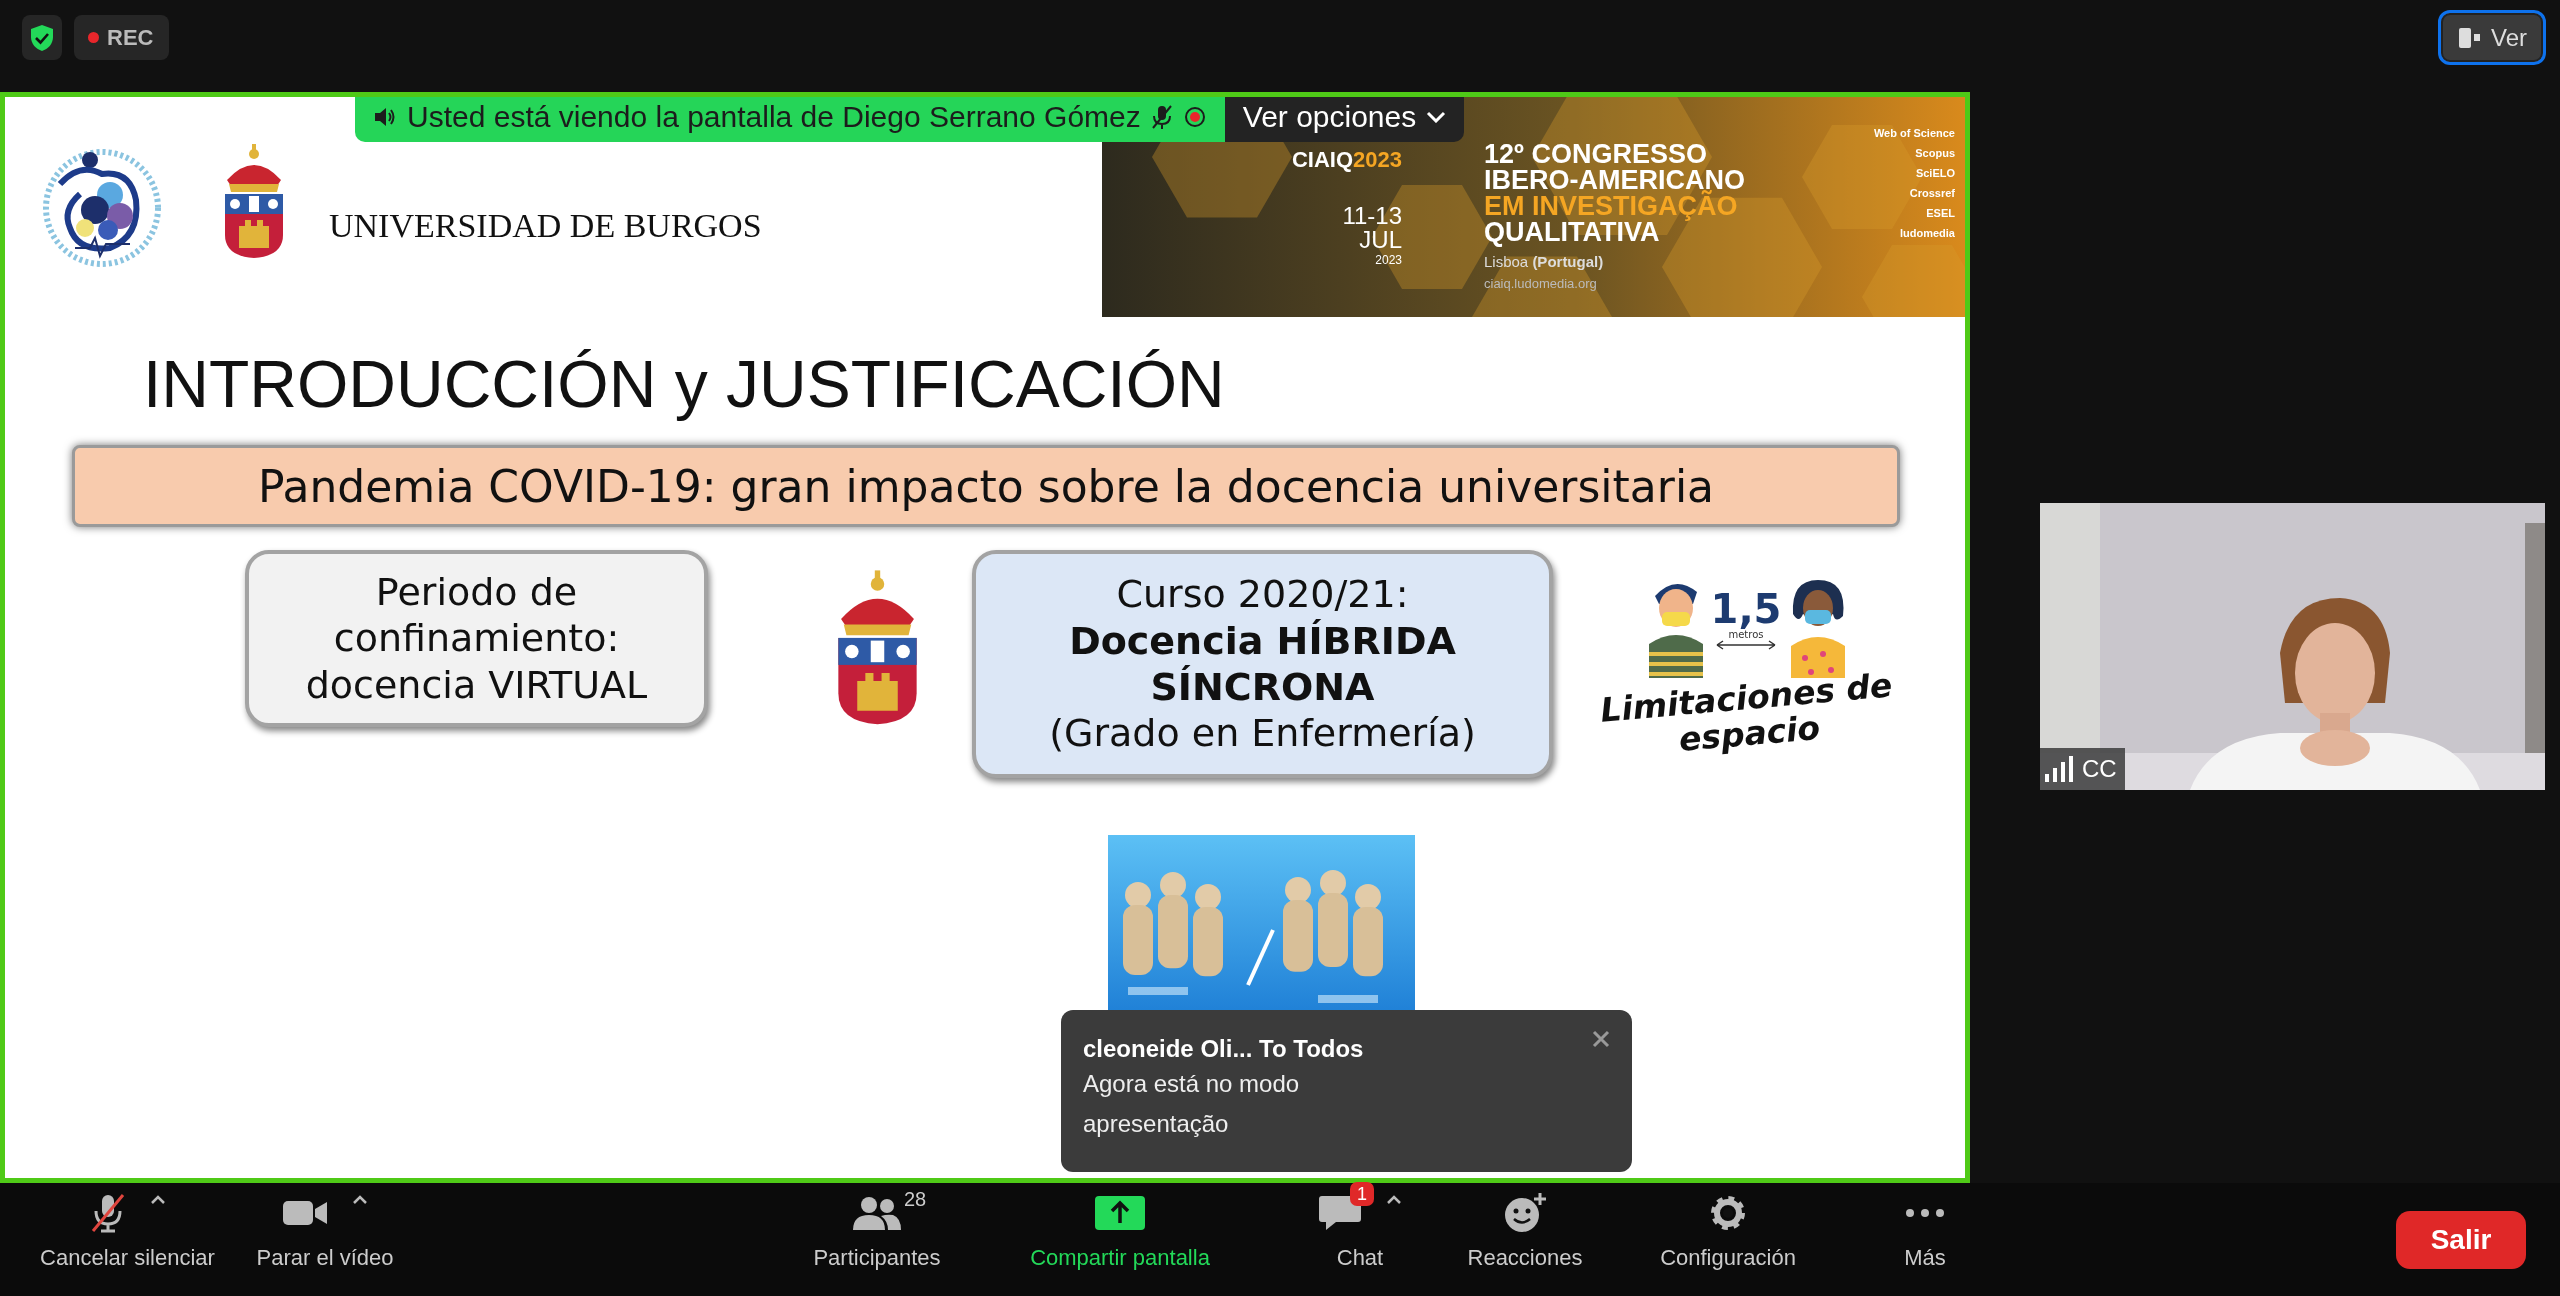 Image resolution: width=2560 pixels, height=1296 pixels. Describe the element at coordinates (1346, 160) in the screenshot. I see `conference-brand: CIAIQ2023` at that location.